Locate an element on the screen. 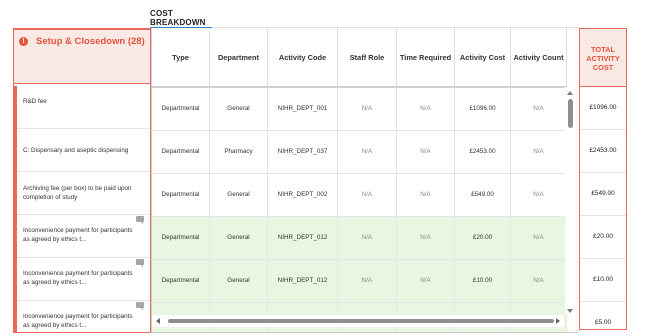 This screenshot has height=336, width=654. scroll-down-arrow-icon is located at coordinates (570, 311).